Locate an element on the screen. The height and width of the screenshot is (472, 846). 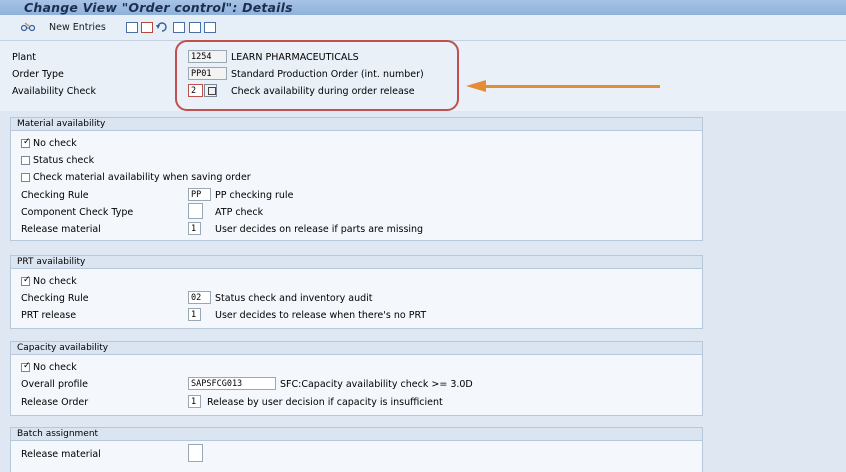
material-status-check-checkbox is located at coordinates (25, 160).